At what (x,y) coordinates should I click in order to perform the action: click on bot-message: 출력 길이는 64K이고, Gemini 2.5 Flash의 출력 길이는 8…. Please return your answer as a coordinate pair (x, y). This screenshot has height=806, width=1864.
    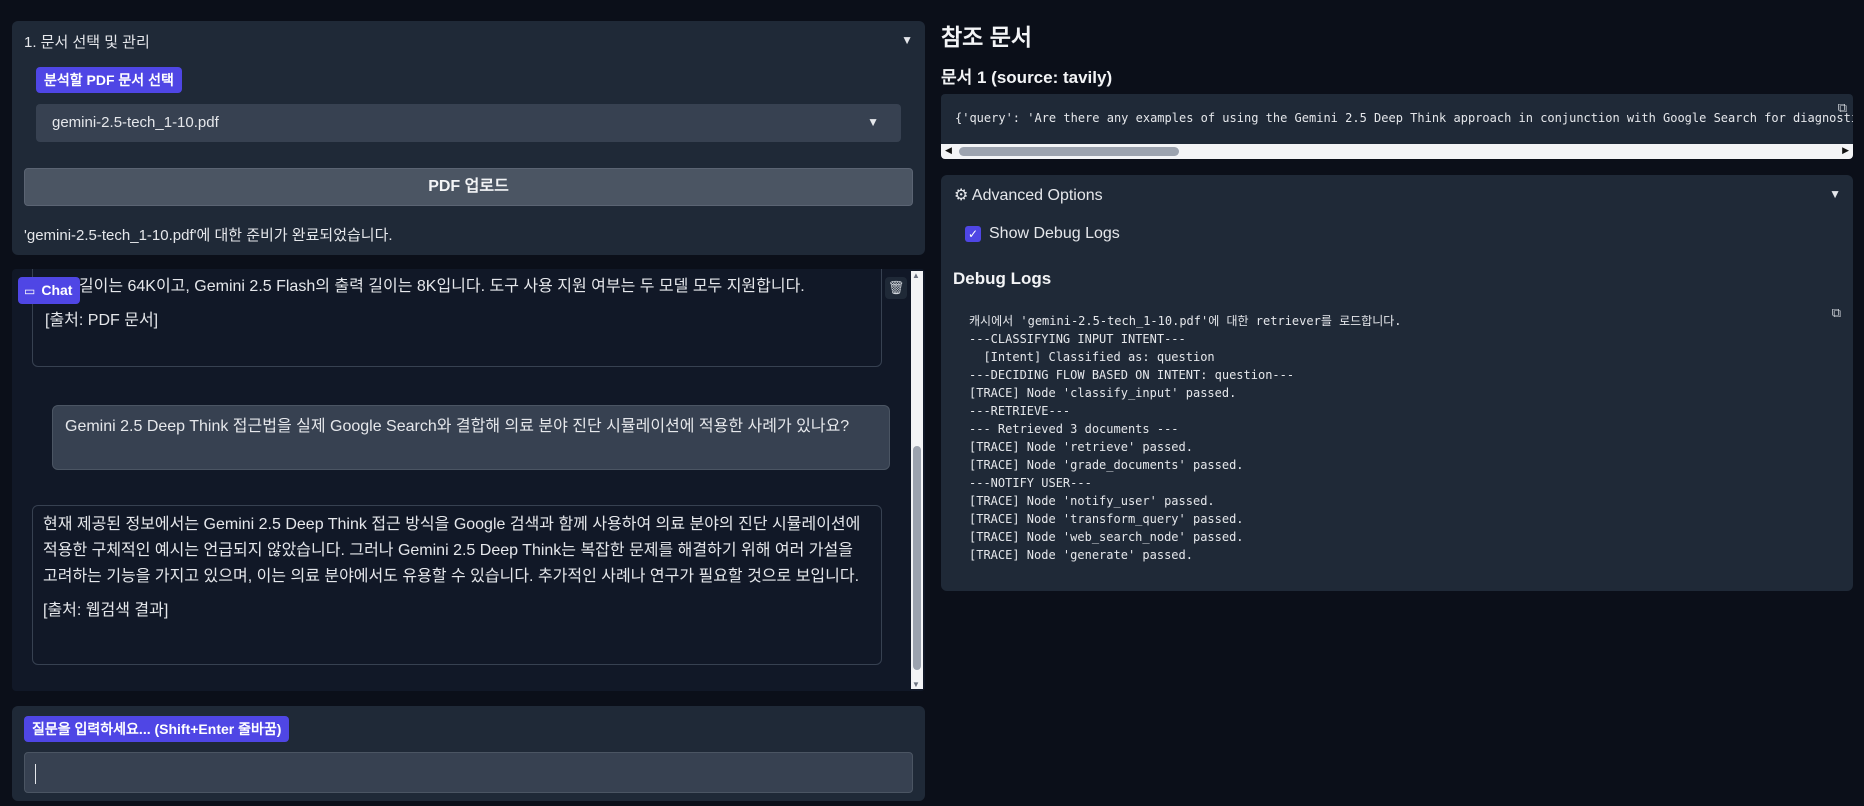
    Looking at the image, I should click on (457, 318).